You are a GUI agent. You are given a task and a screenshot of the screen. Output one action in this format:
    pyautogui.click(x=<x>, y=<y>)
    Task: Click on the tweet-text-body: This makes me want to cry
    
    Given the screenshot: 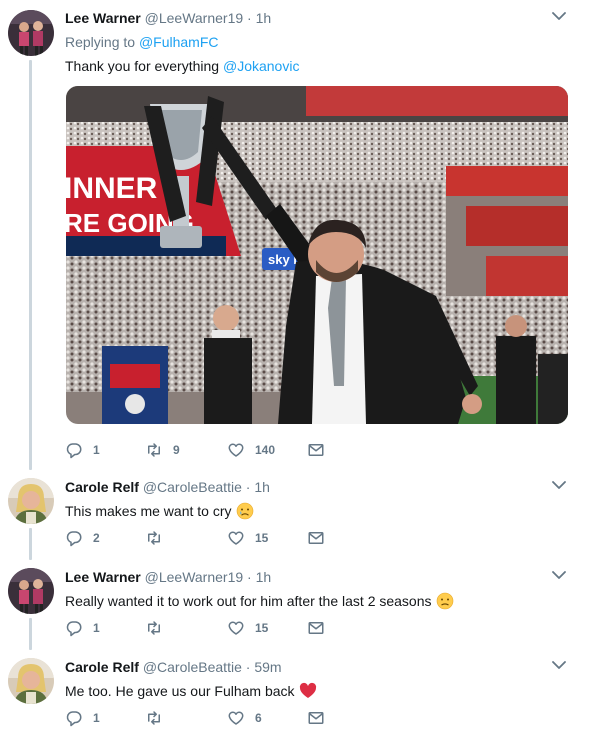 What is the action you would take?
    pyautogui.click(x=148, y=511)
    